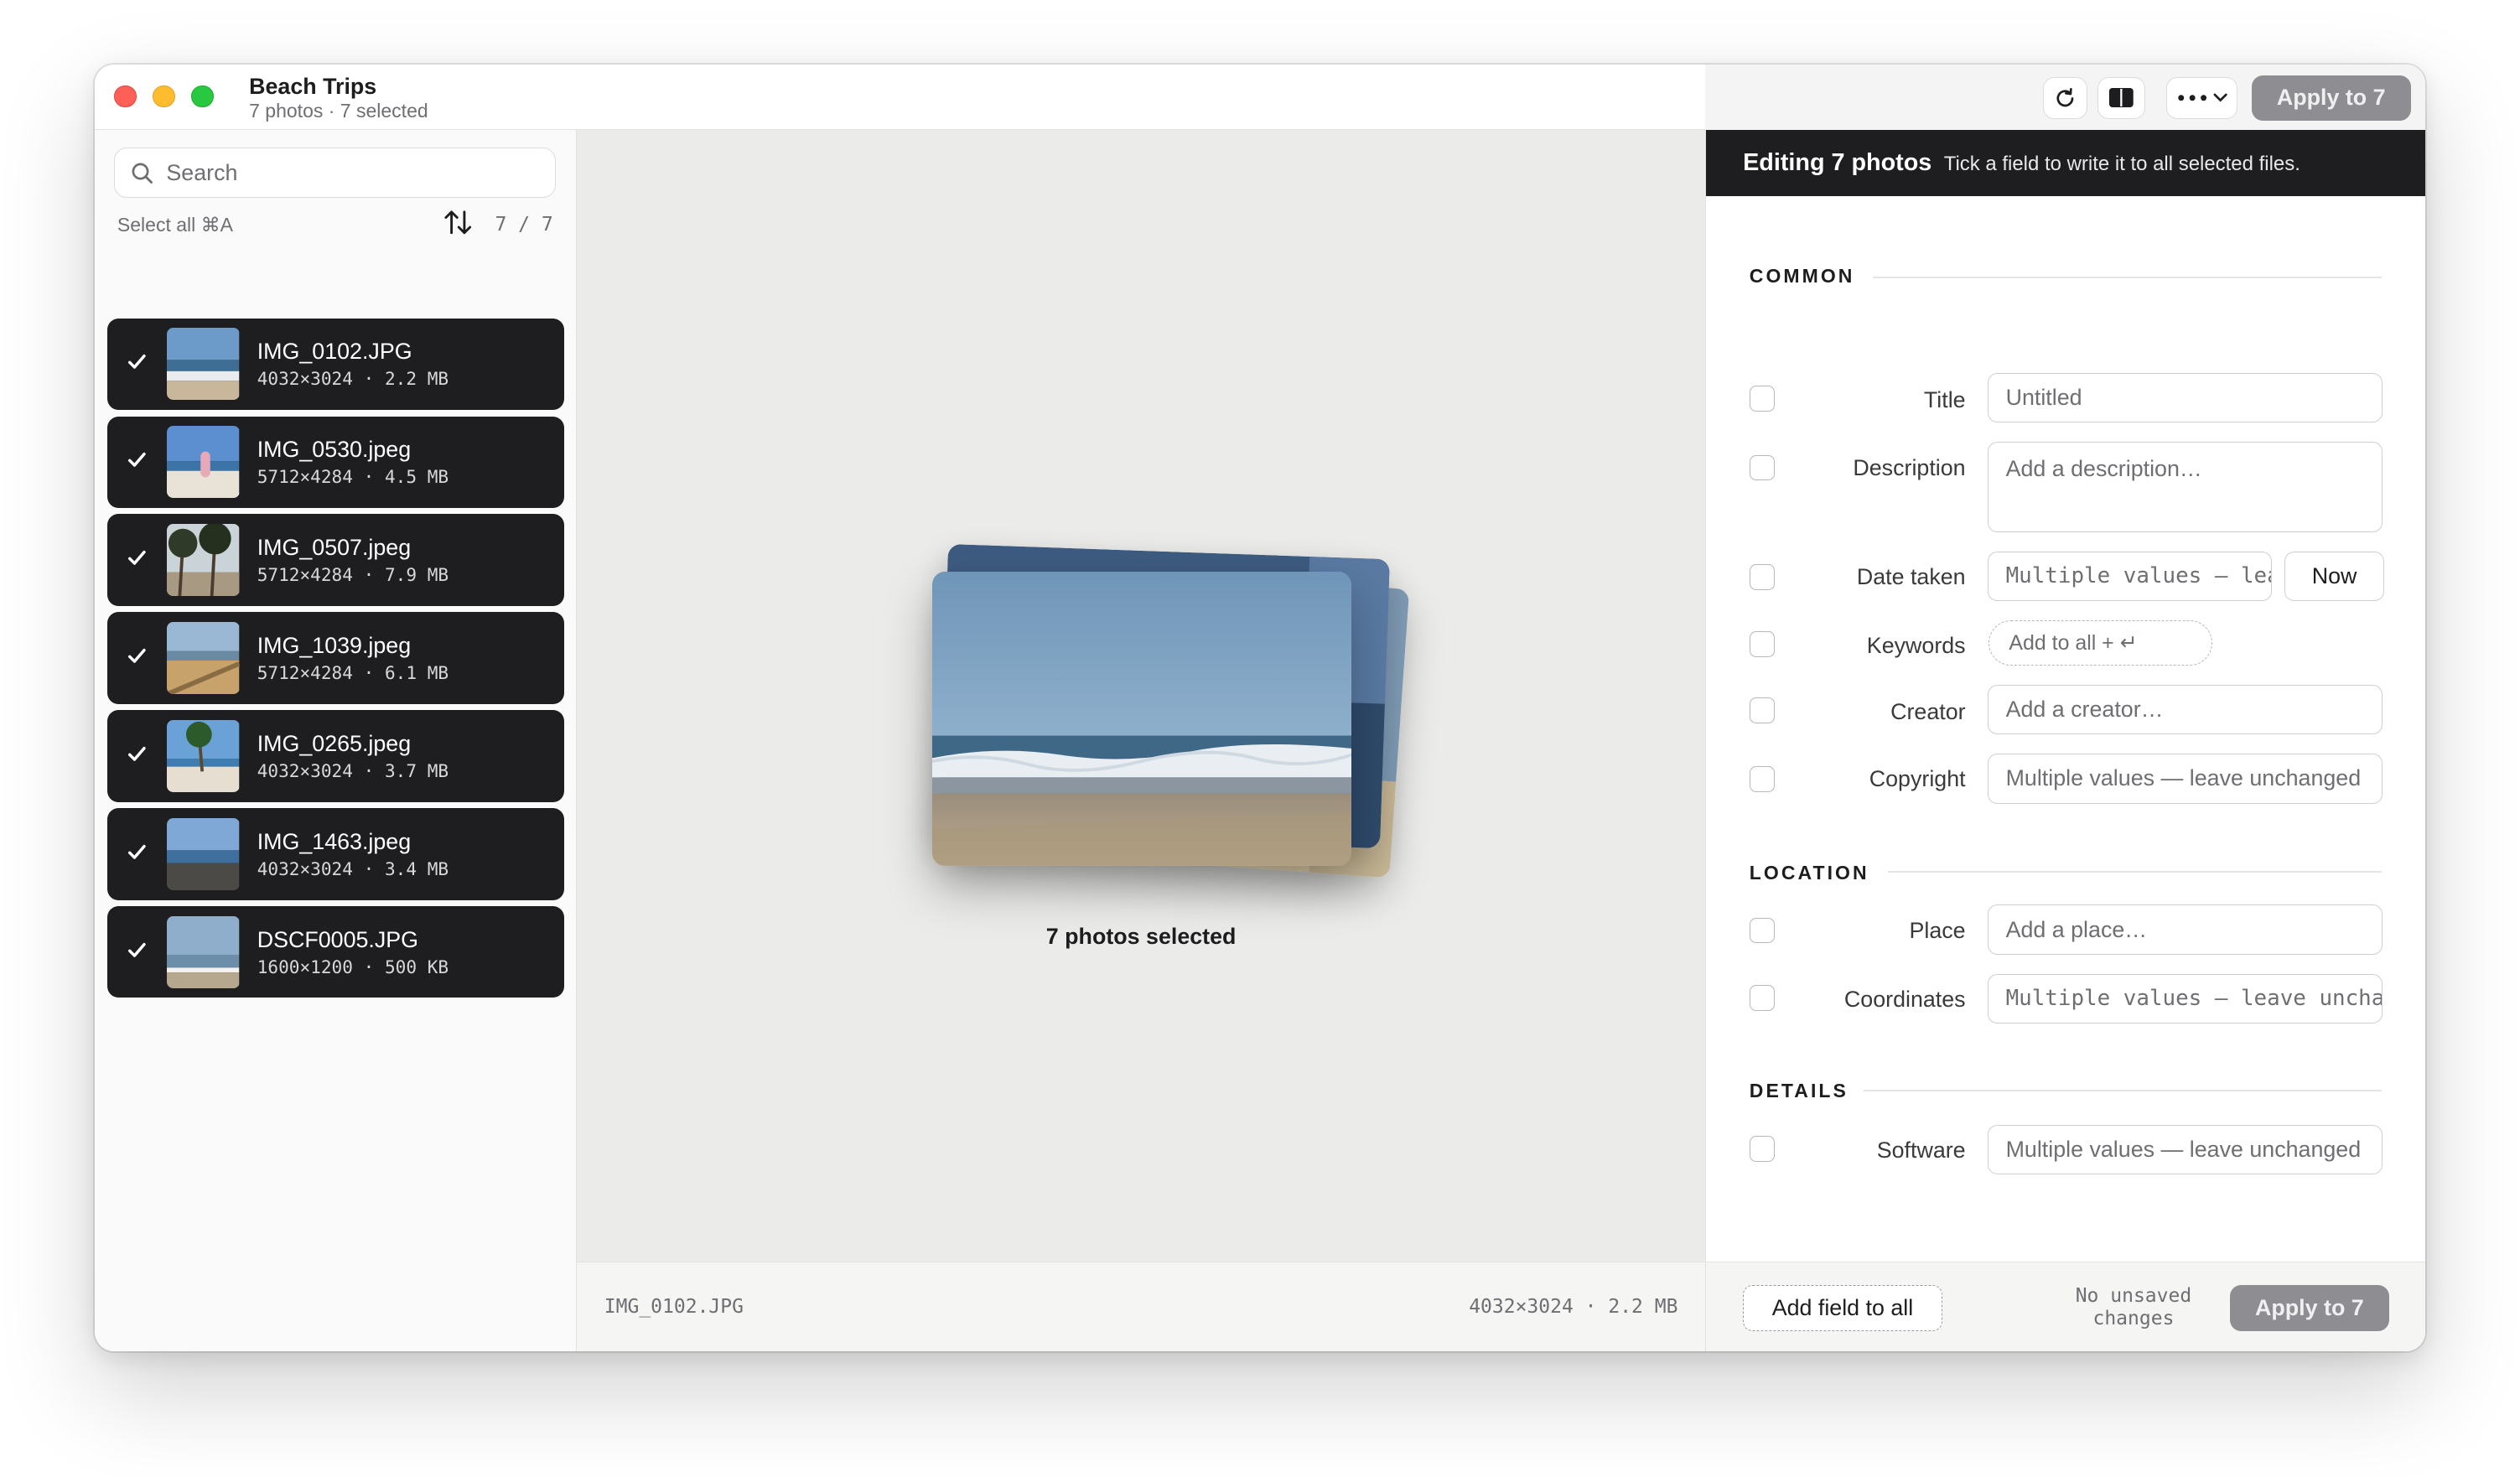  Describe the element at coordinates (202, 97) in the screenshot. I see `zoom-window-button` at that location.